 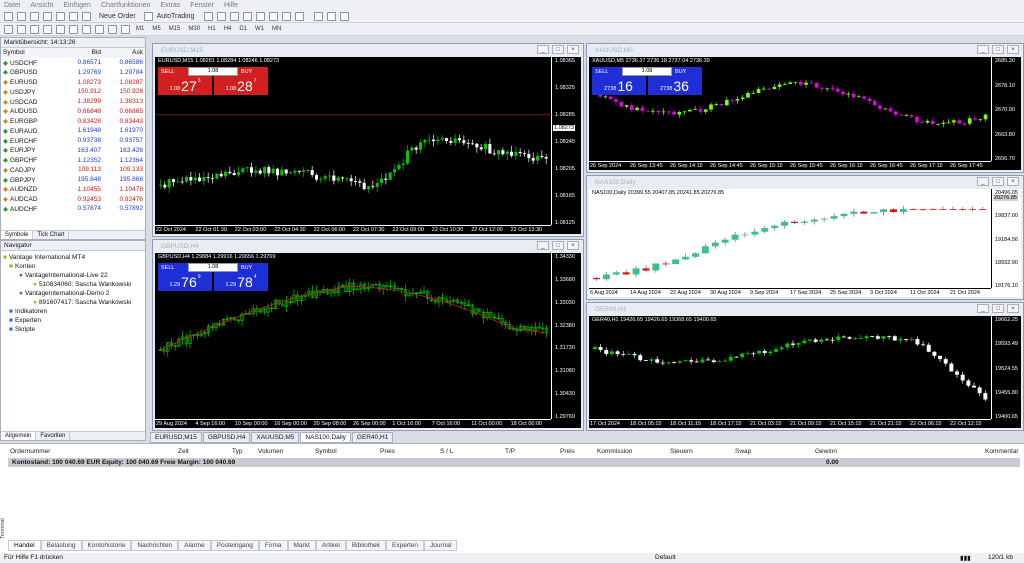 I want to click on fibonacci-icon, so click(x=86, y=29).